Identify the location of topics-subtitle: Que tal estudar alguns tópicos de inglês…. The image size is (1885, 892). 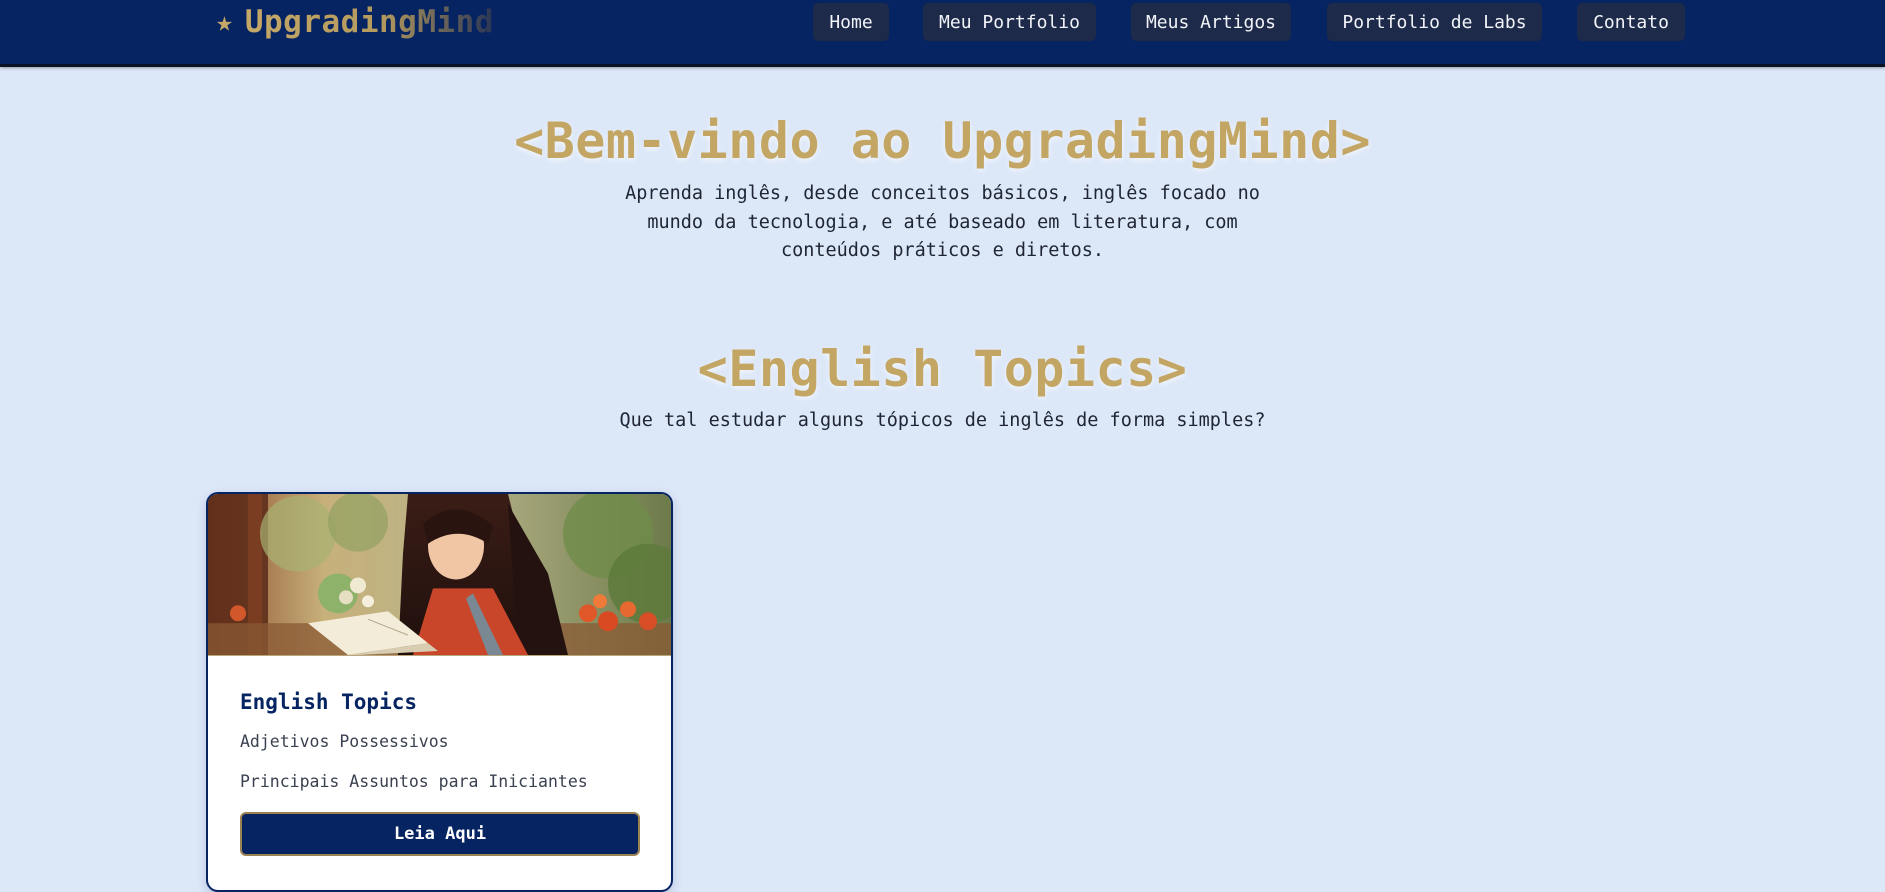
(942, 420).